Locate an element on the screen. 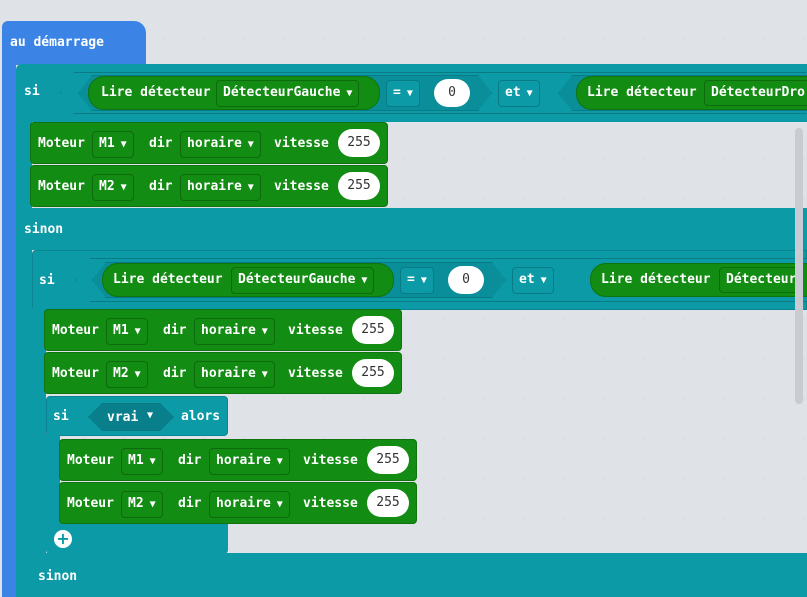 This screenshot has width=807, height=597. vertical-scrollbar is located at coordinates (799, 266).